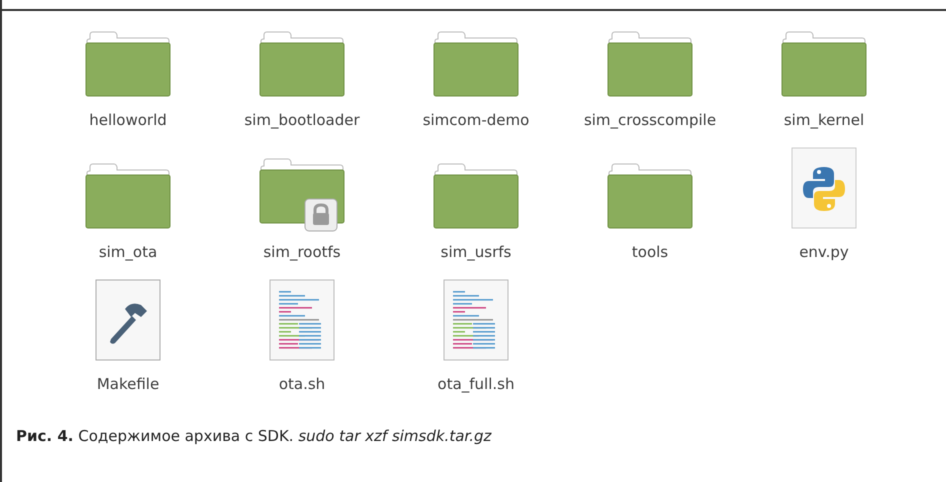  What do you see at coordinates (824, 188) in the screenshot?
I see `python-file-icon` at bounding box center [824, 188].